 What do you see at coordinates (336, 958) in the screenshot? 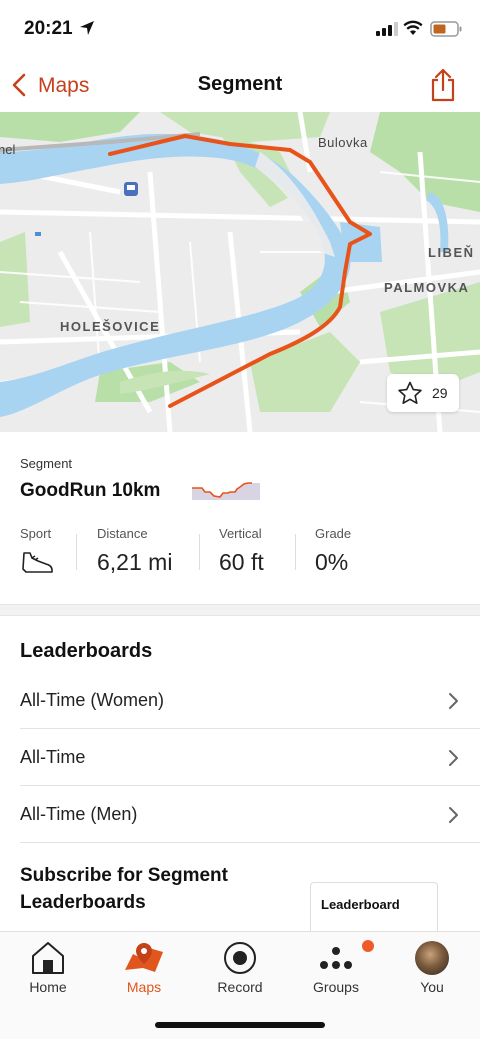
I see `groups-icon` at bounding box center [336, 958].